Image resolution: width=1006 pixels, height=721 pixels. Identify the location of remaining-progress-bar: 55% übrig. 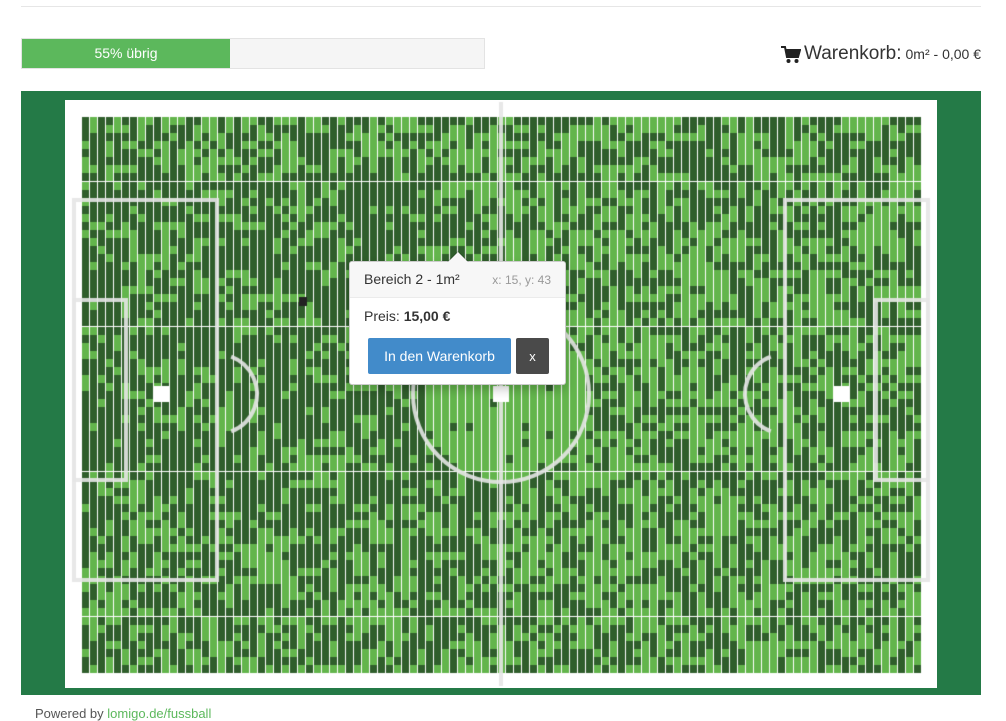
(253, 53).